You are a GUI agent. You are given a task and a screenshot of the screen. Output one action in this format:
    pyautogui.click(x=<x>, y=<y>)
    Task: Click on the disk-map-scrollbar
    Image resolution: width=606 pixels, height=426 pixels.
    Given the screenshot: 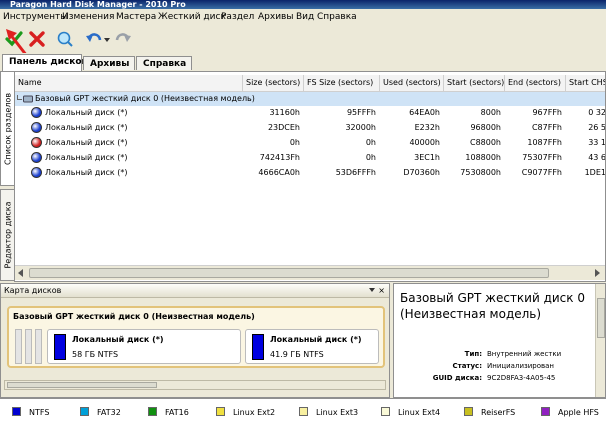 What is the action you would take?
    pyautogui.click(x=195, y=385)
    